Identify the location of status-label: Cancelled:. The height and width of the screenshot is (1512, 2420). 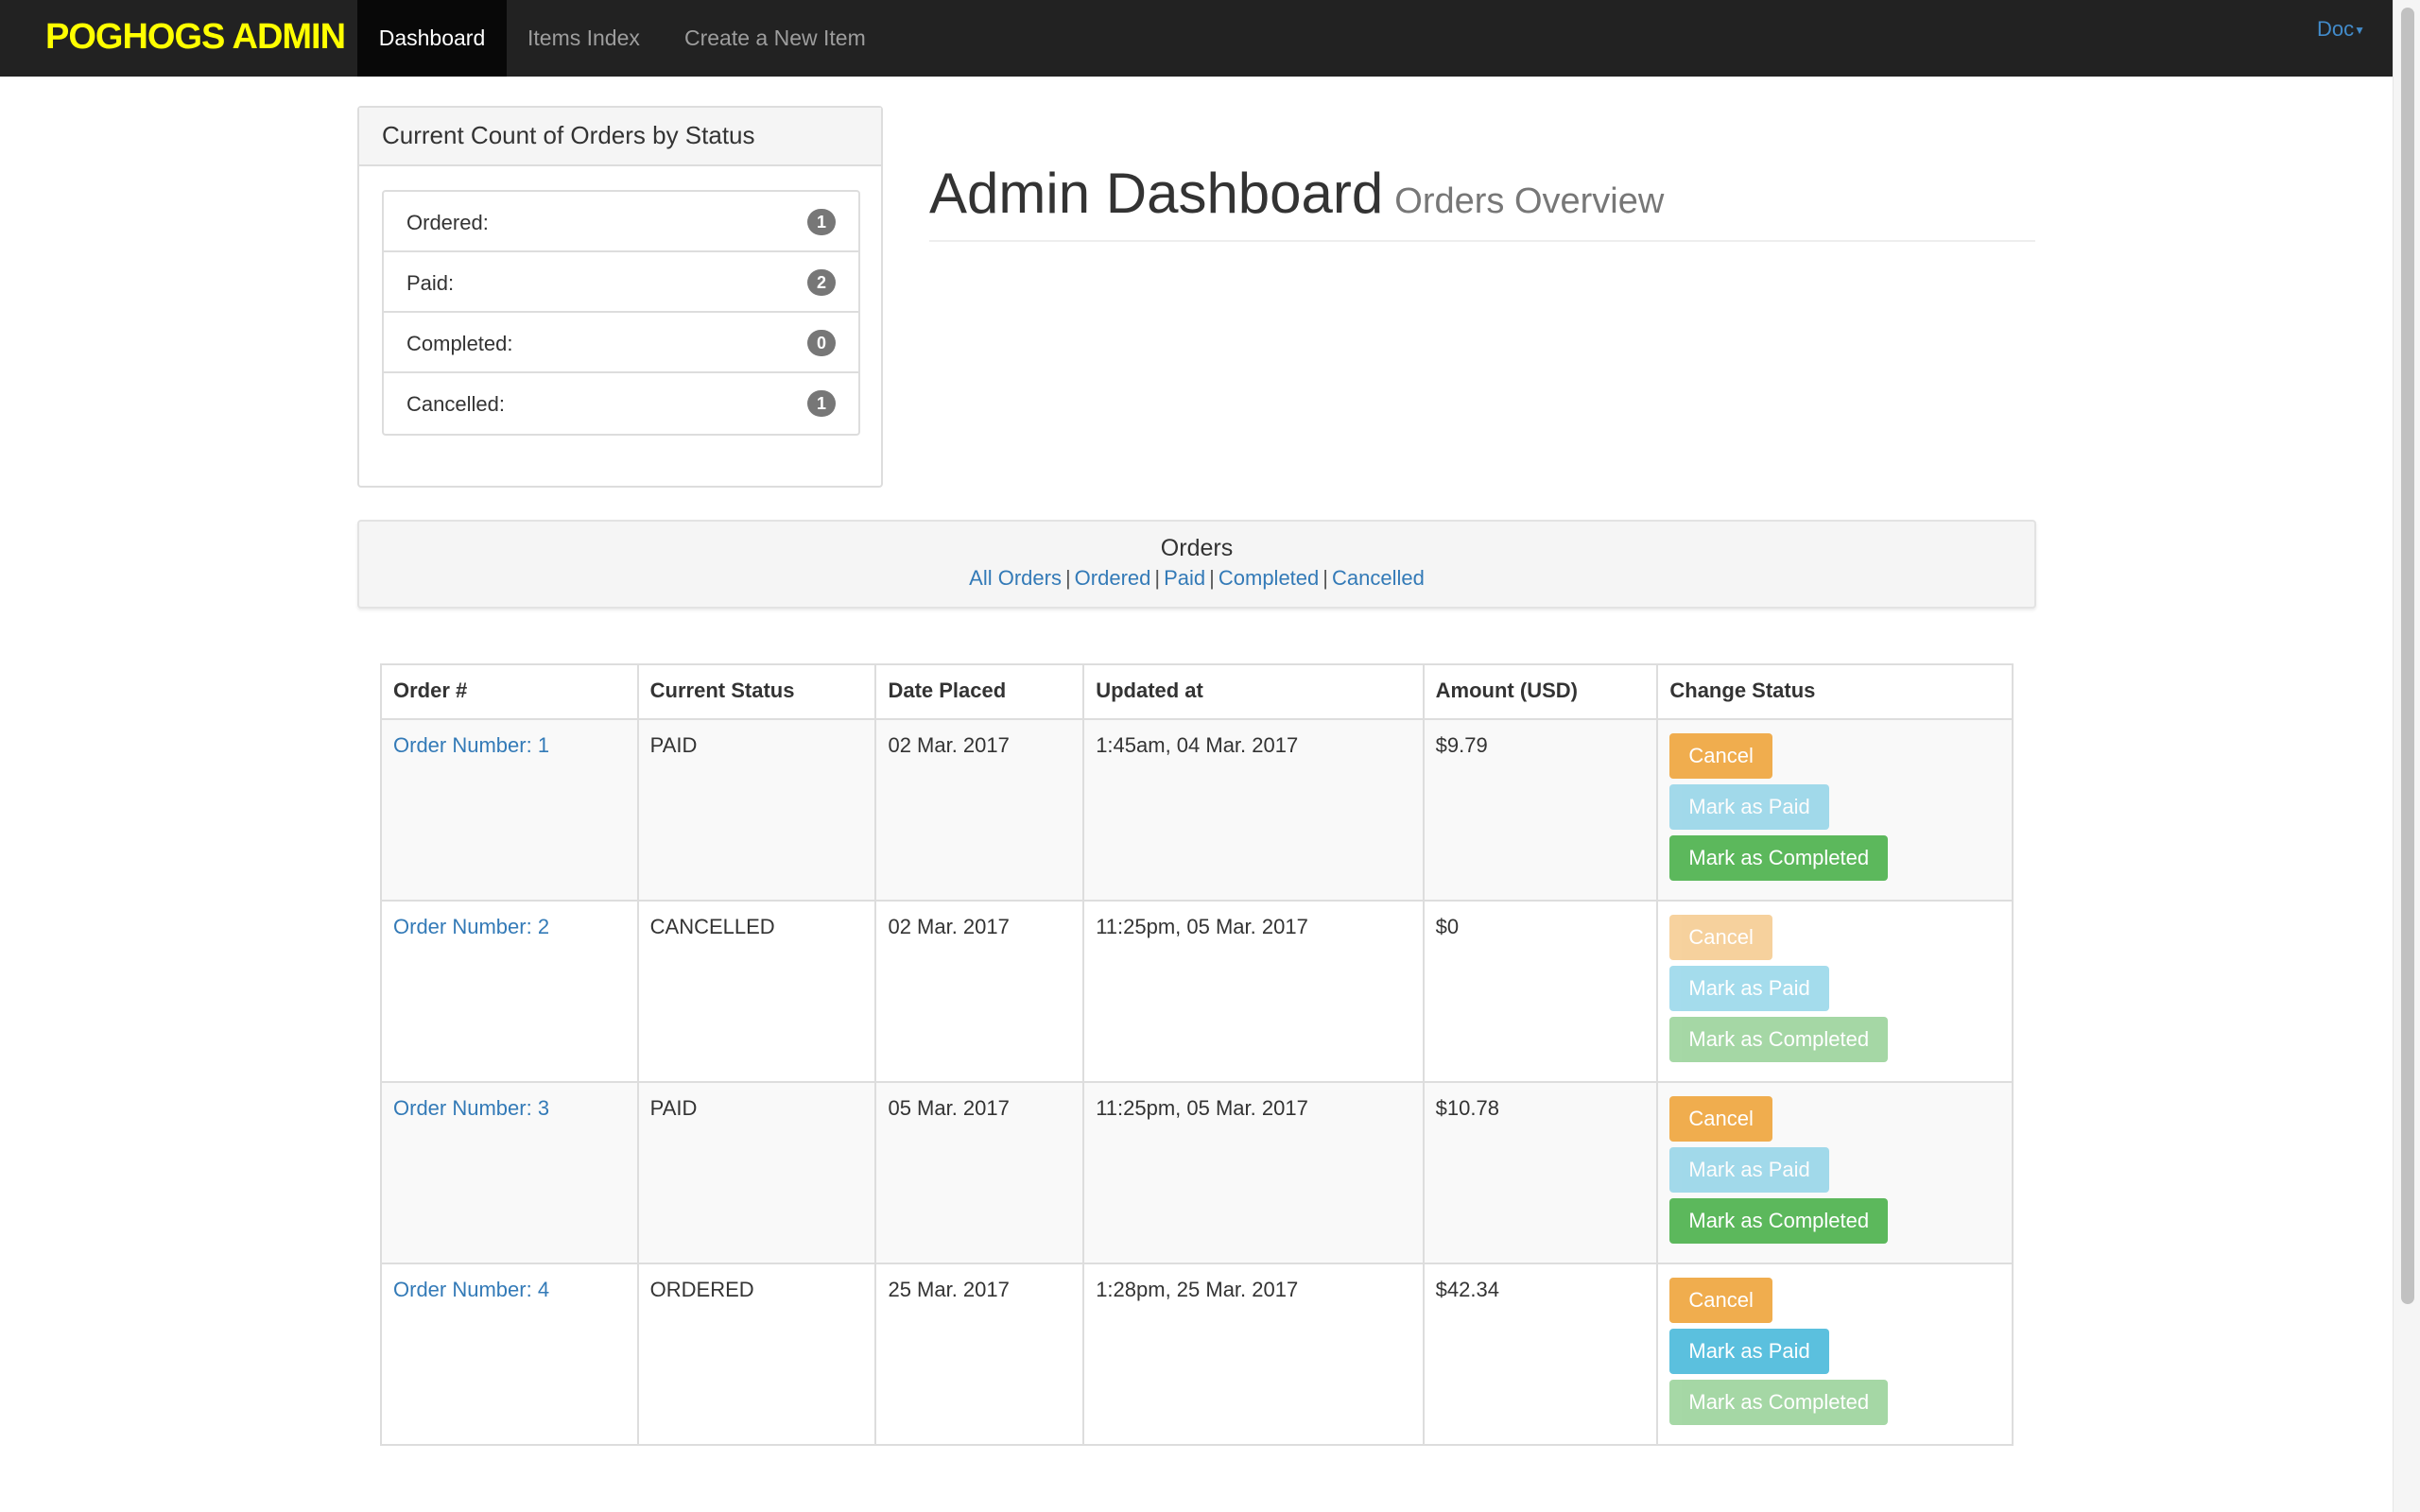
(455, 404).